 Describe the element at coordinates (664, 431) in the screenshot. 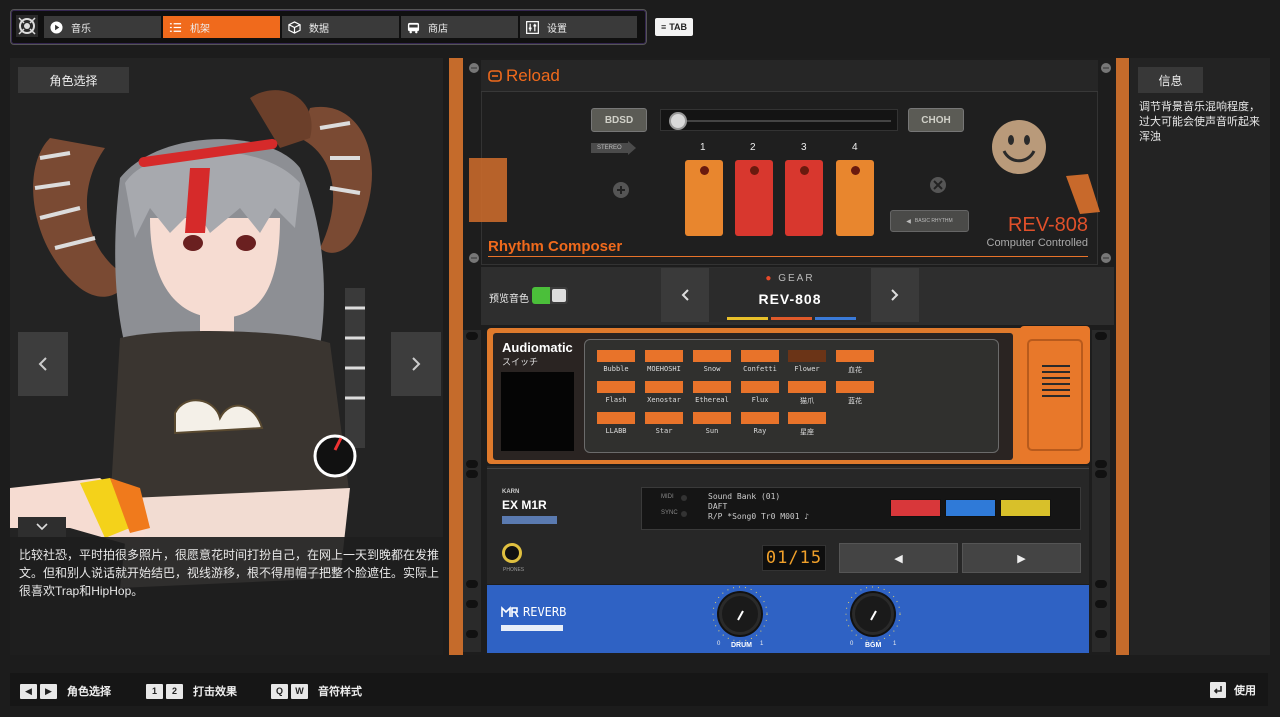

I see `effect-chip-label: Star` at that location.